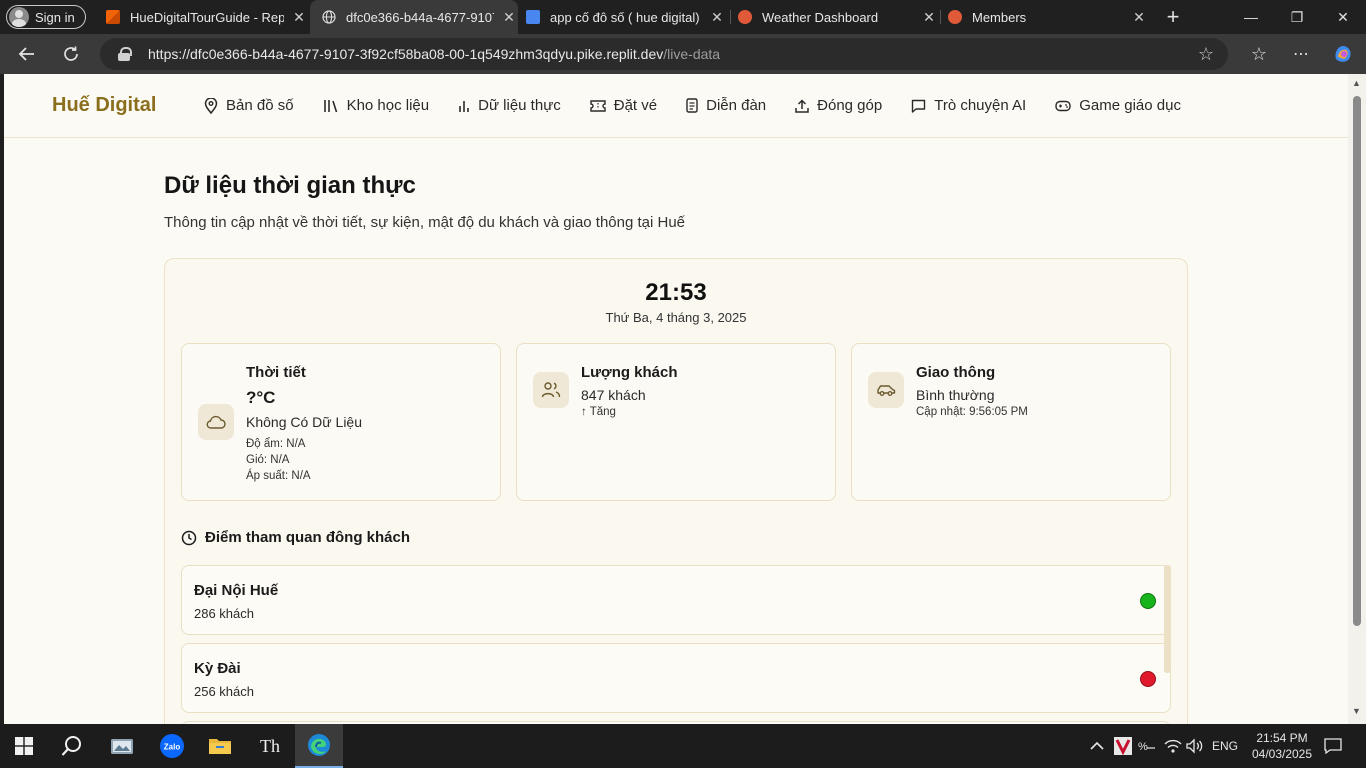  What do you see at coordinates (113, 17) in the screenshot?
I see `replit-favicon-icon` at bounding box center [113, 17].